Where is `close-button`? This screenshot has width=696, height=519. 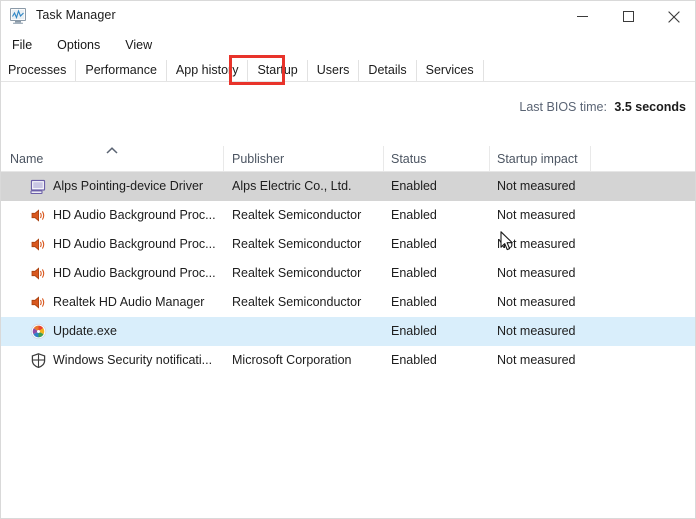 close-button is located at coordinates (673, 16).